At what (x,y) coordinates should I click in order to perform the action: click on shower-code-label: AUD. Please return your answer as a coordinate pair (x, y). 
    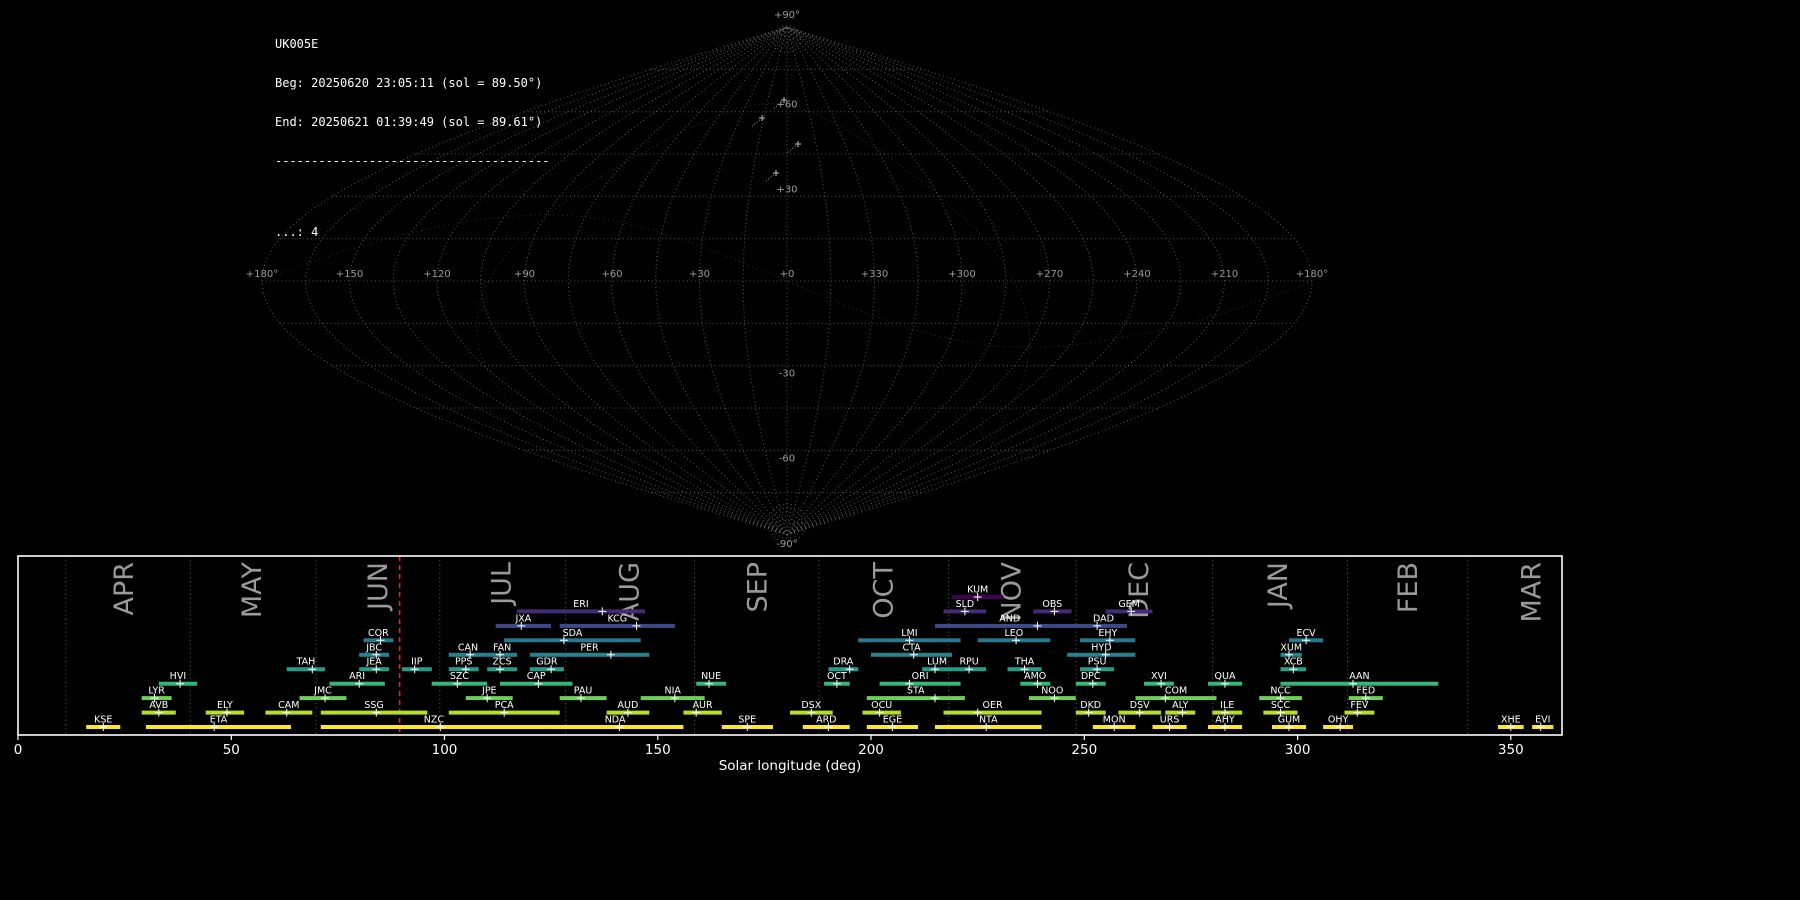
    Looking at the image, I should click on (628, 705).